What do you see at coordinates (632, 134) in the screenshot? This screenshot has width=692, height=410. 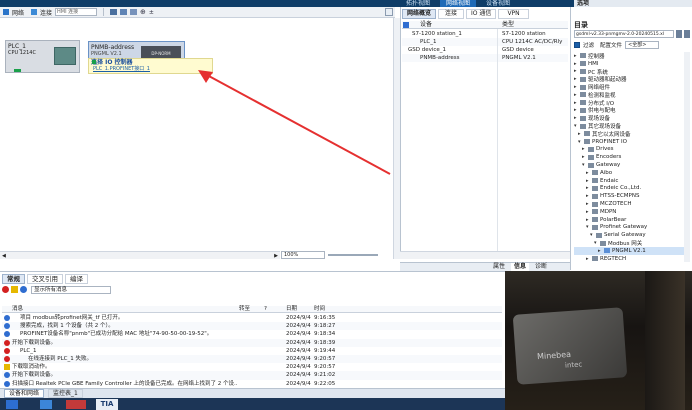 I see `catalog-tree-item: ▸ 其它以太网设备` at bounding box center [632, 134].